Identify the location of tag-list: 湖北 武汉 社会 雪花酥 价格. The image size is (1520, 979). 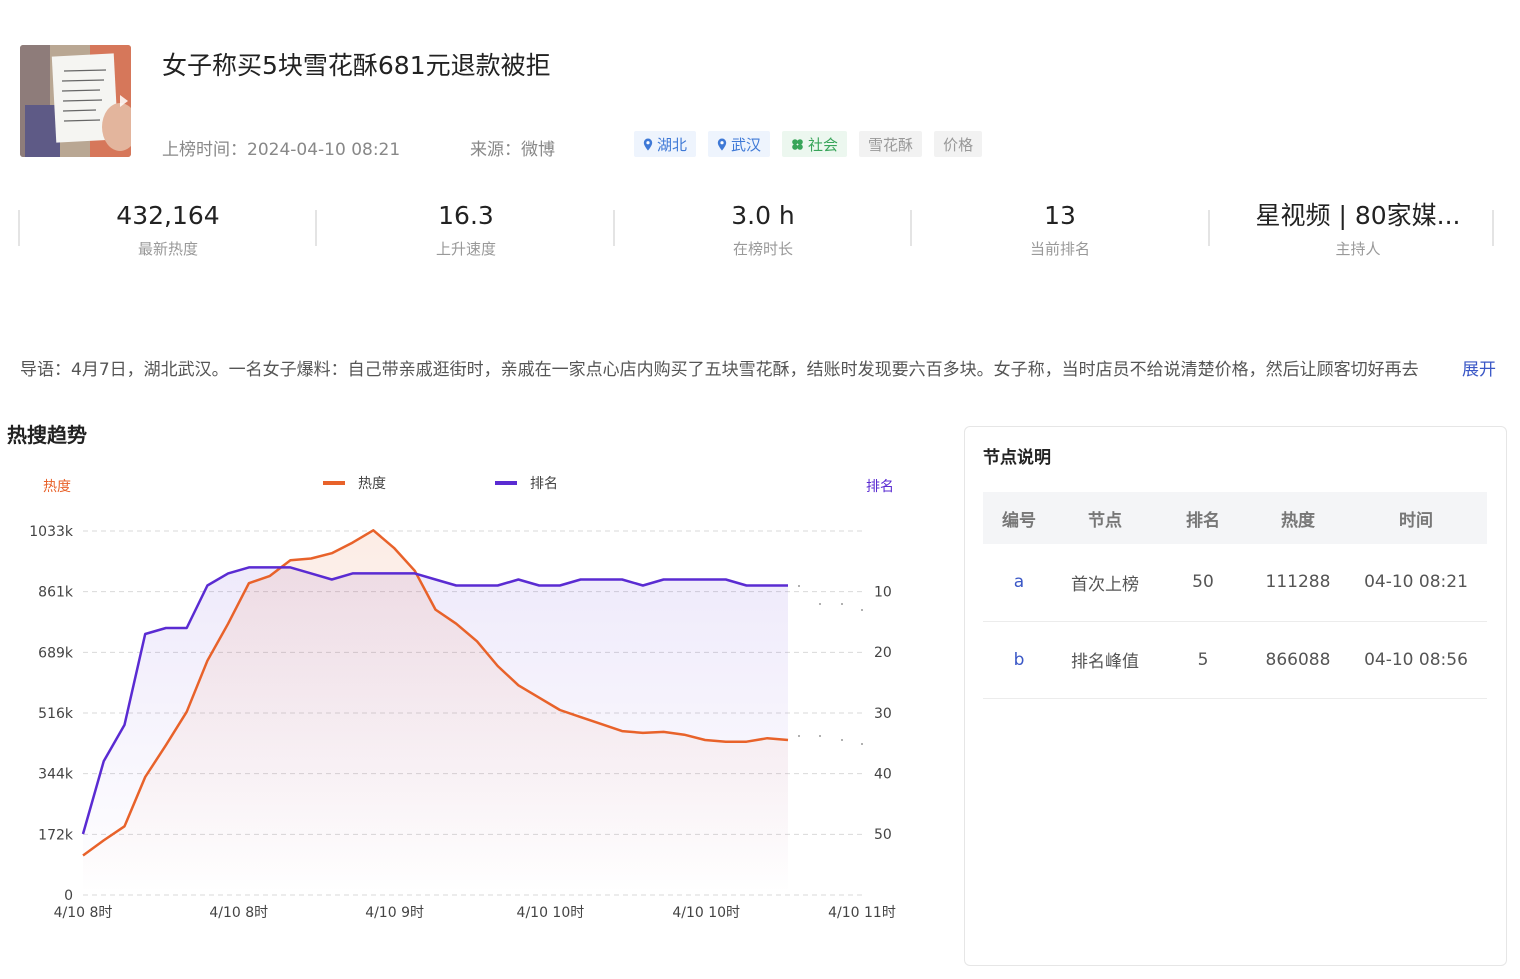
(808, 144).